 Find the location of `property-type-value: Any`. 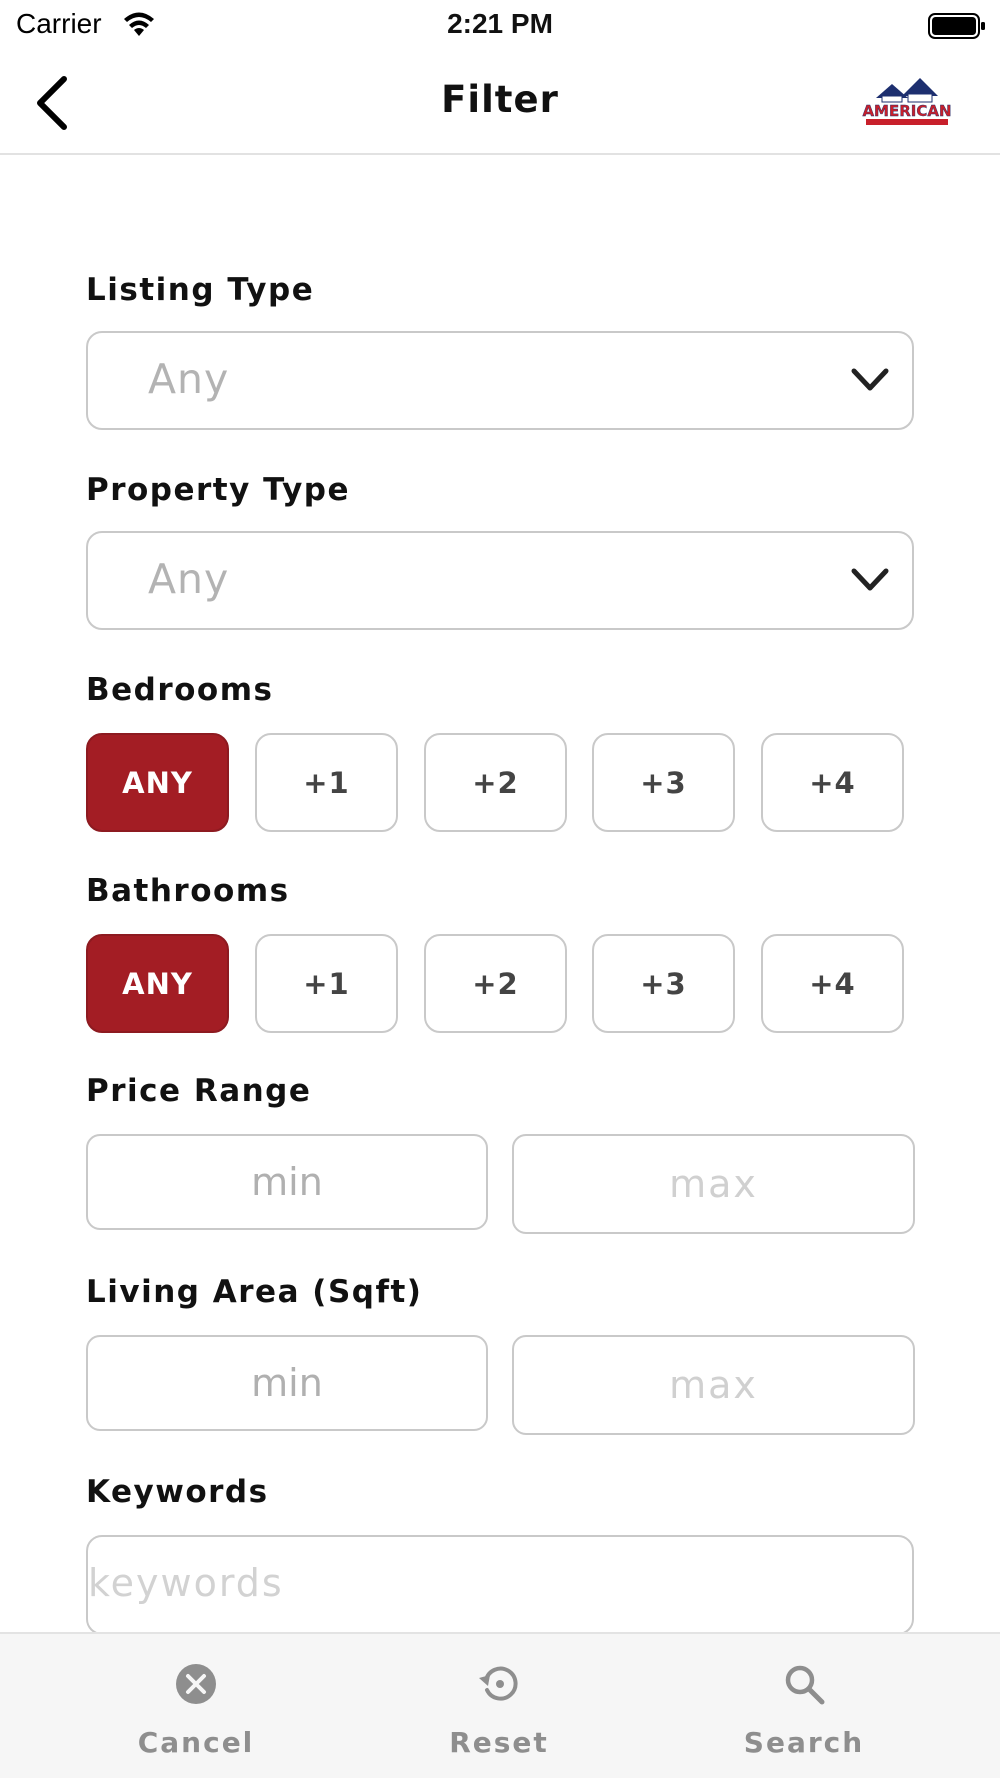

property-type-value: Any is located at coordinates (189, 579).